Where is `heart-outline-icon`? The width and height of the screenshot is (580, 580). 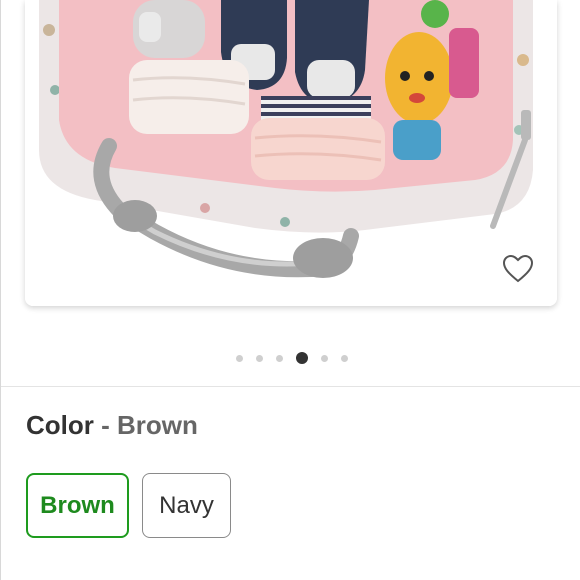 heart-outline-icon is located at coordinates (518, 268).